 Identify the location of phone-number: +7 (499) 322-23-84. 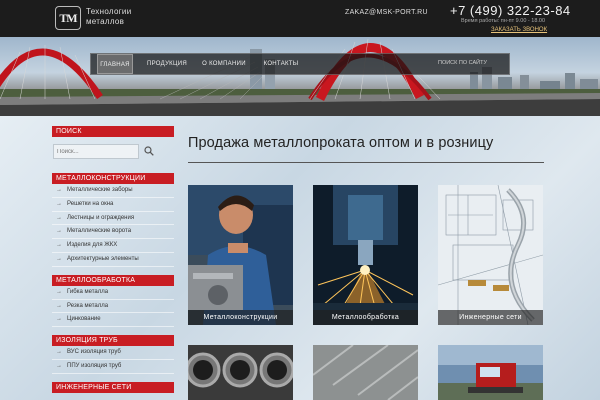
(510, 10).